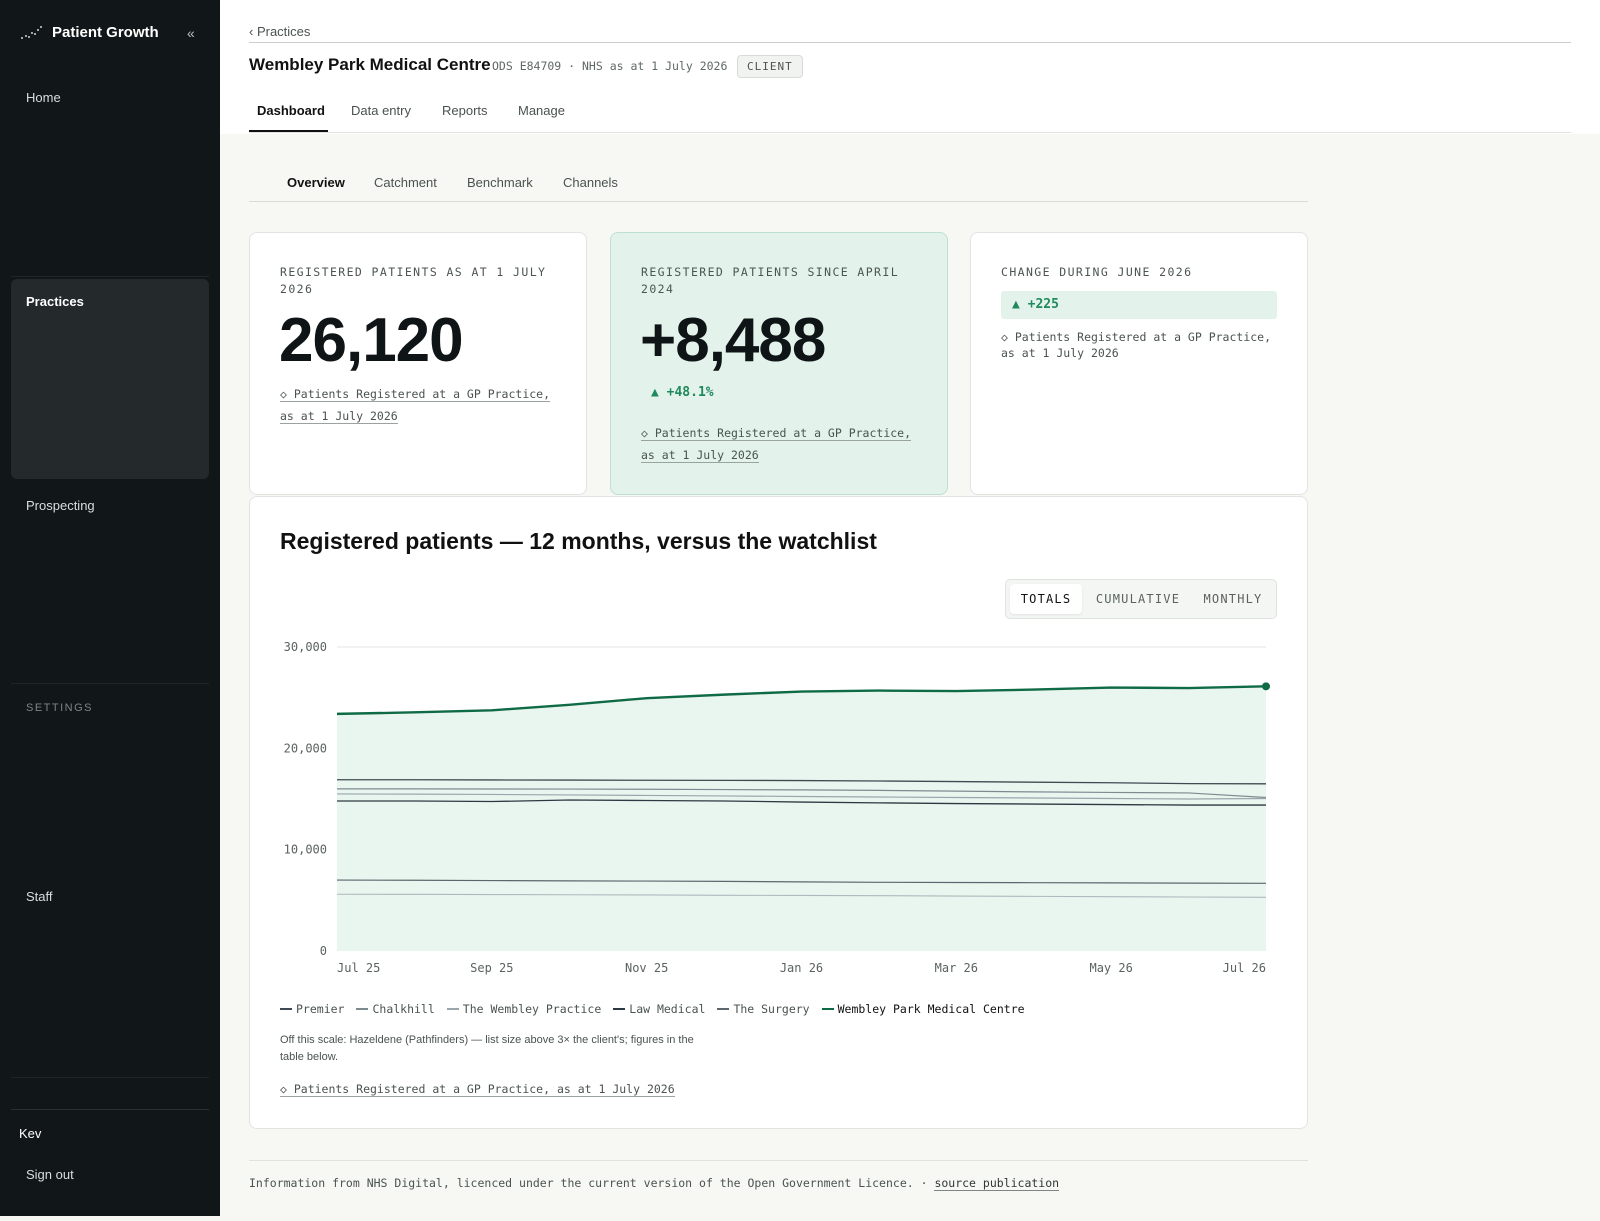  I want to click on legend-item: Wembley Park Medical Centre, so click(923, 1009).